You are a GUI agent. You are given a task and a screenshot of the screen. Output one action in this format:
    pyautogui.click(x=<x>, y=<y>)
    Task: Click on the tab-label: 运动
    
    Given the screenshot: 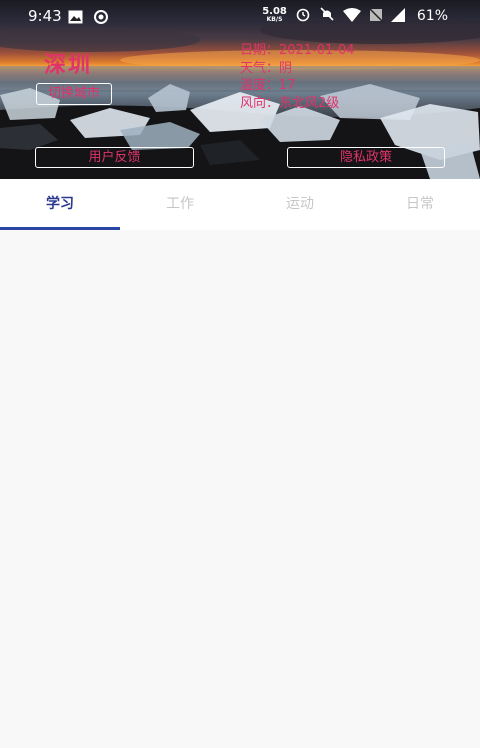 What is the action you would take?
    pyautogui.click(x=300, y=204)
    